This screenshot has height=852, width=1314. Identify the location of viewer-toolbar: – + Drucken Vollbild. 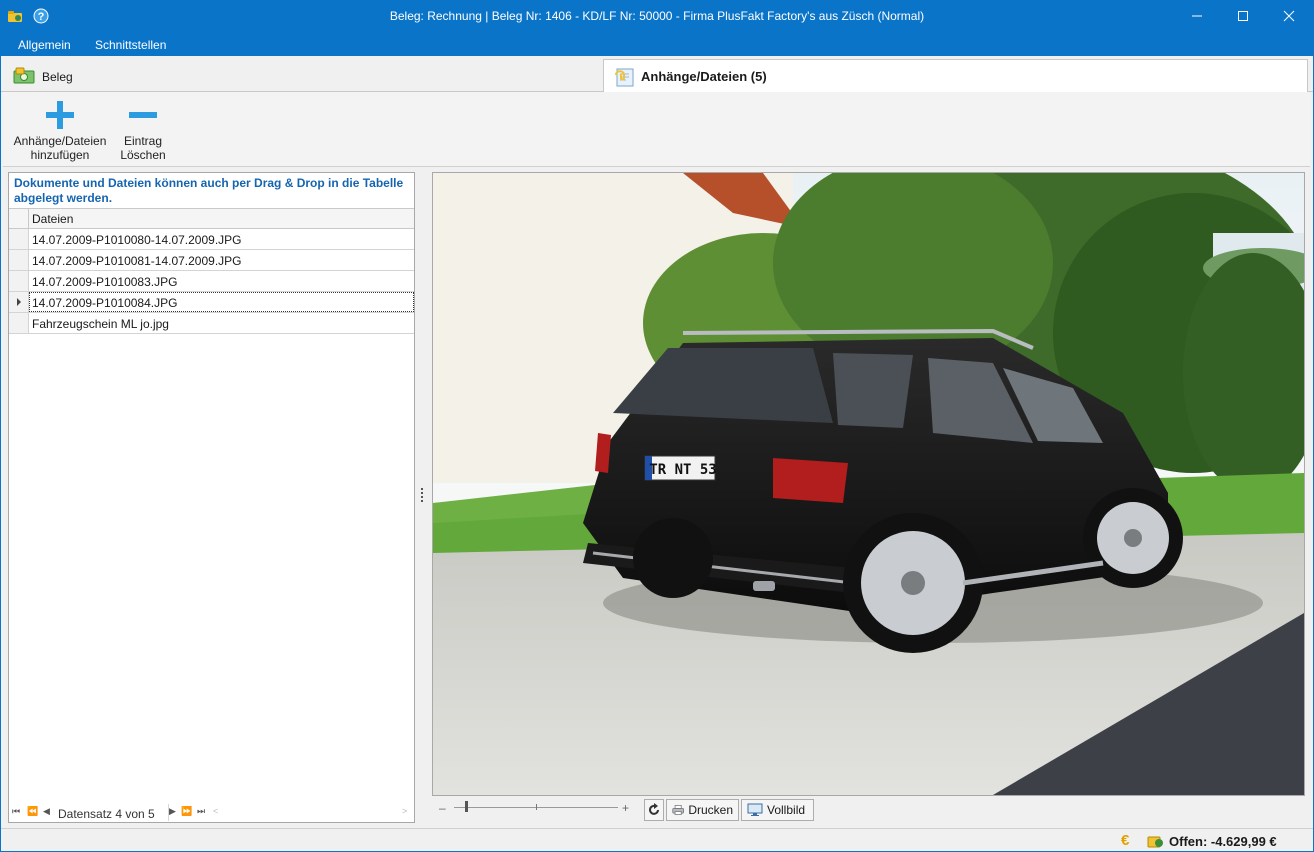
(868, 810).